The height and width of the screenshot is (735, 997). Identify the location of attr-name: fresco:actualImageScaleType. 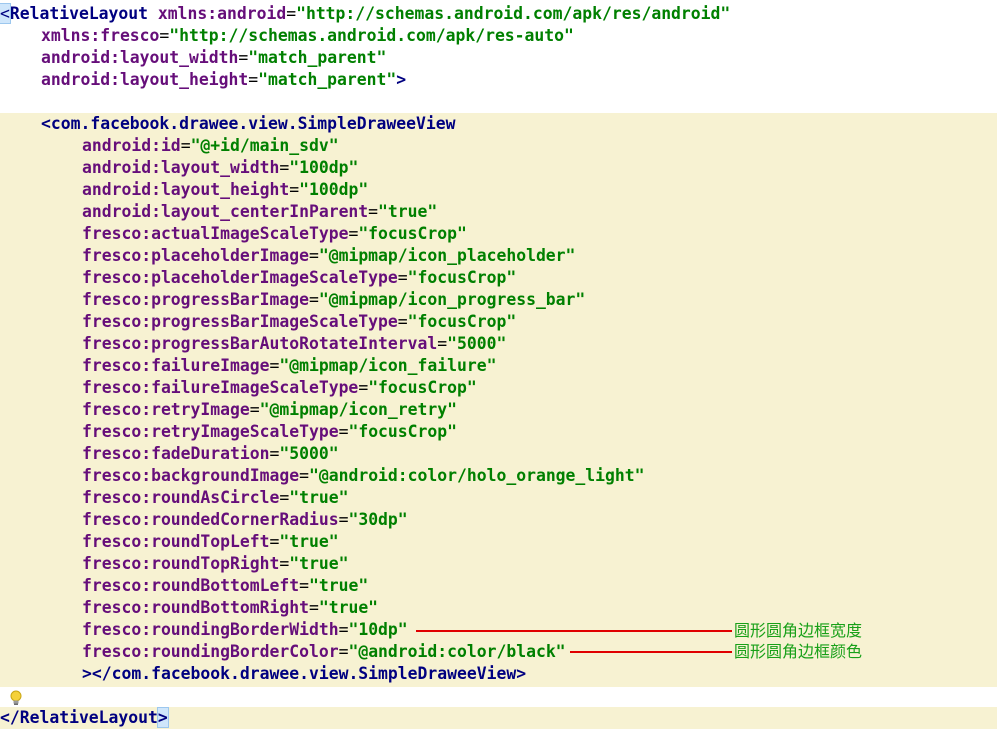
(215, 233).